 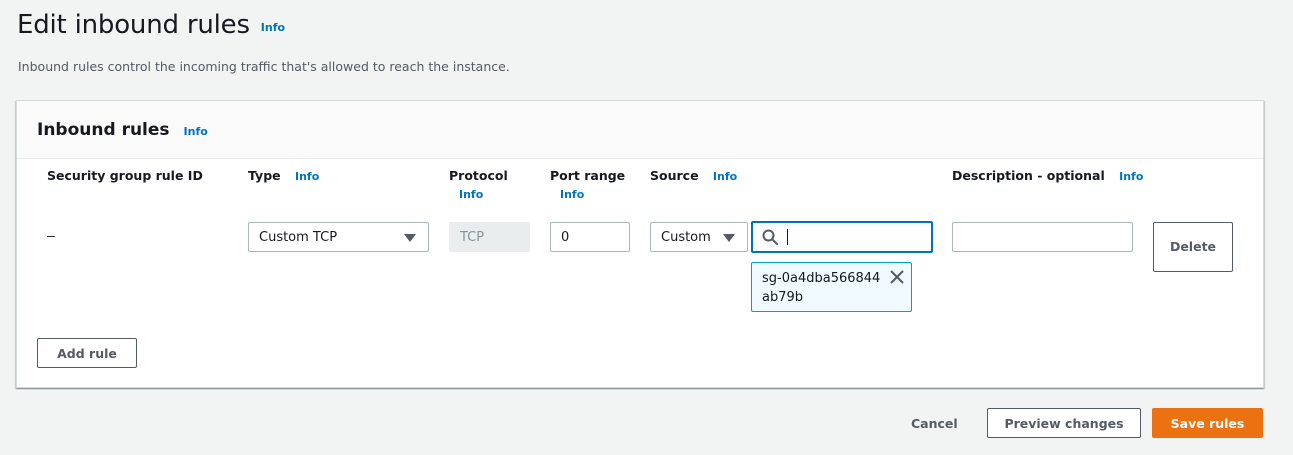 What do you see at coordinates (821, 288) in the screenshot?
I see `source-token-label: sg-0a4dba566844ab79b` at bounding box center [821, 288].